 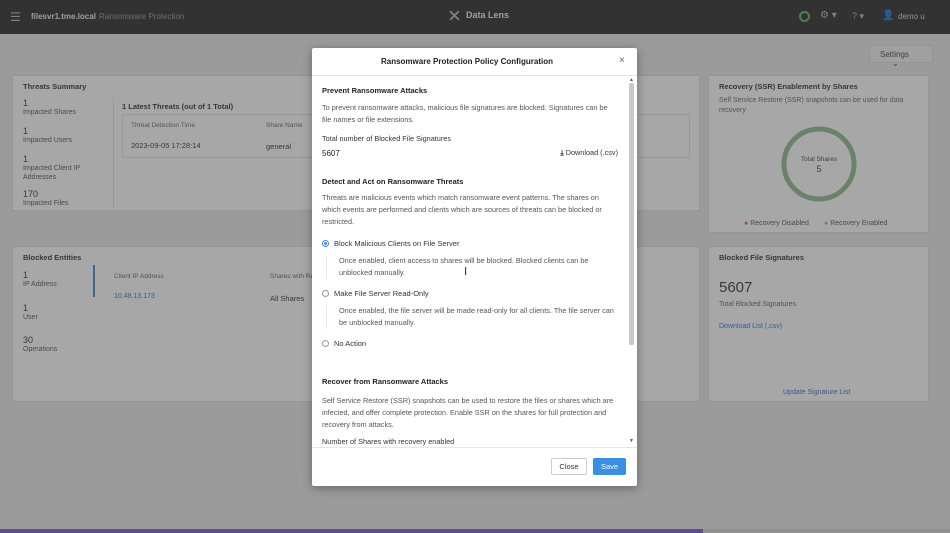 I want to click on detect-section-title: Detect and Act on Ransomware Threats, so click(x=393, y=181).